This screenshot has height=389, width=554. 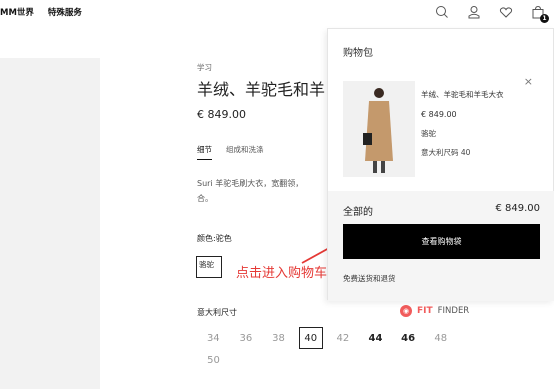 I want to click on product-tabs: 细节 组成和洗涤, so click(x=230, y=152).